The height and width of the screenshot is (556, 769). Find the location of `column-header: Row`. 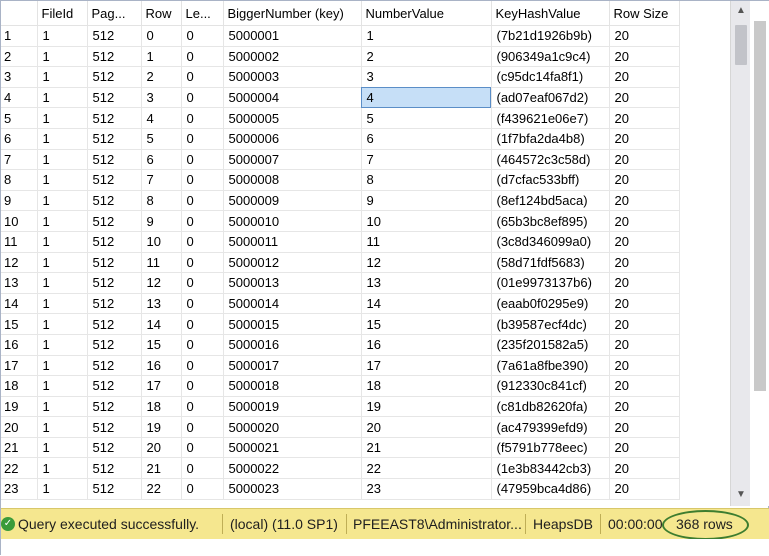

column-header: Row is located at coordinates (161, 13).